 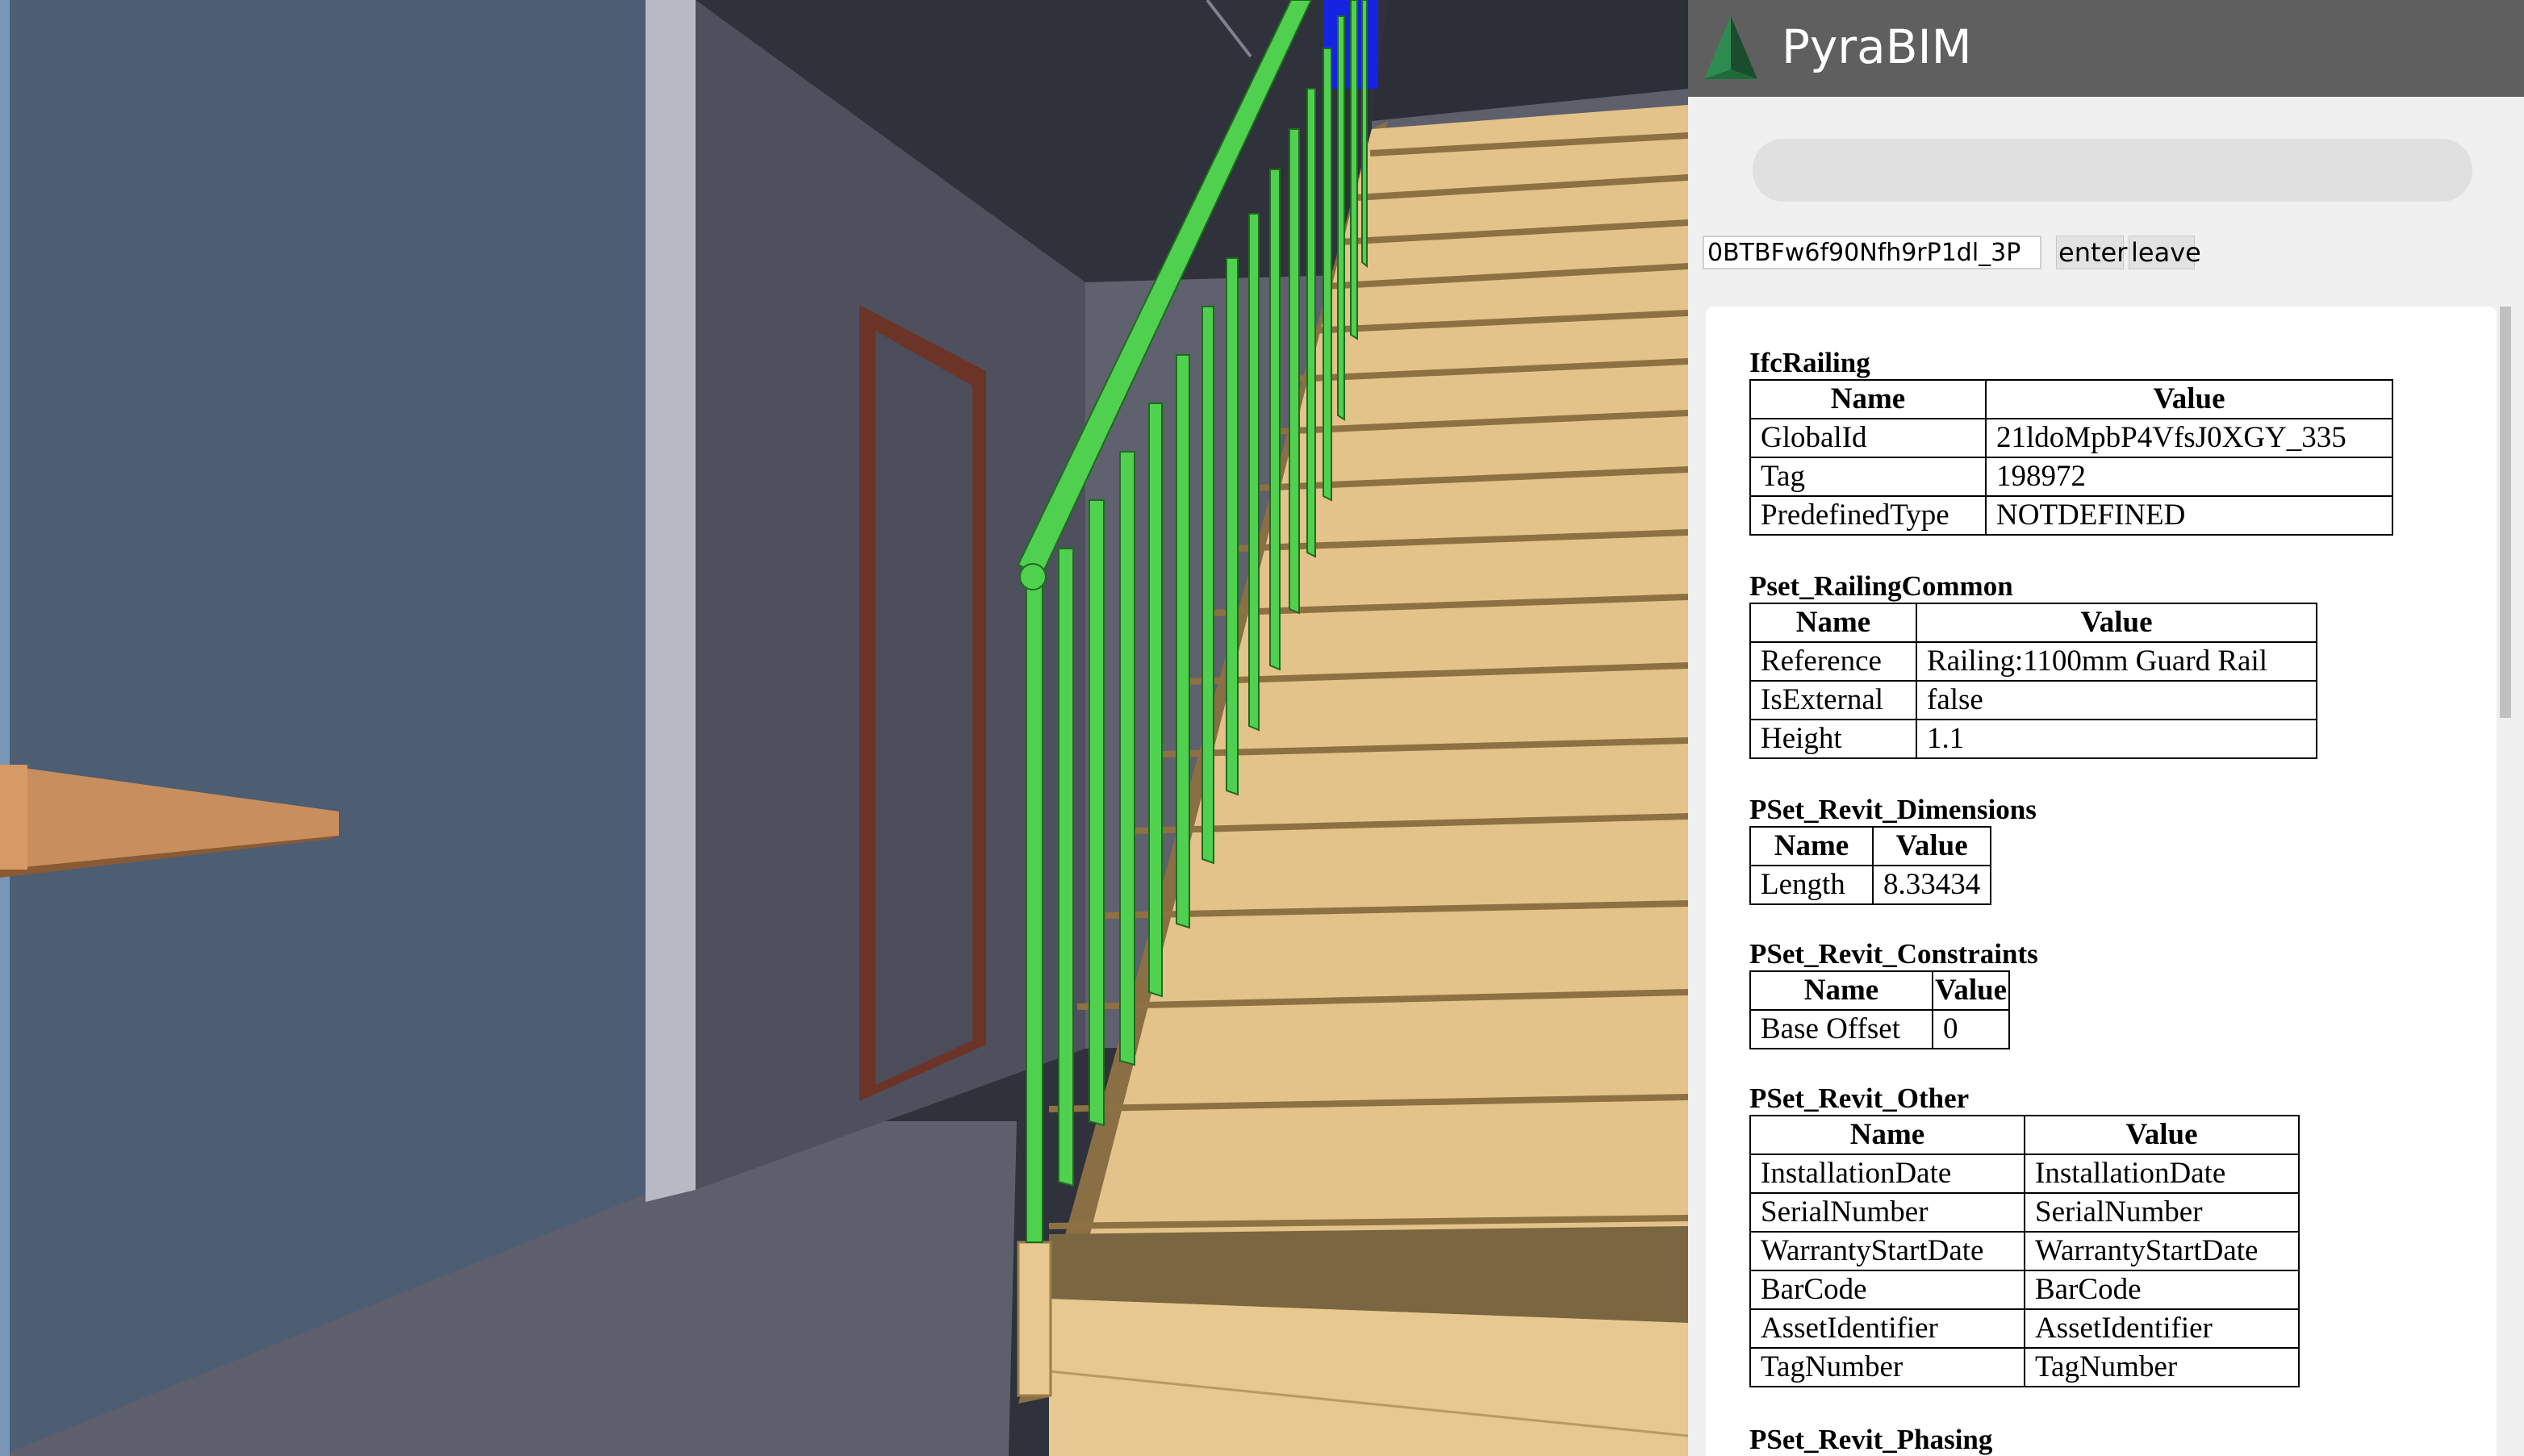 I want to click on property-name: Reference, so click(x=1833, y=662).